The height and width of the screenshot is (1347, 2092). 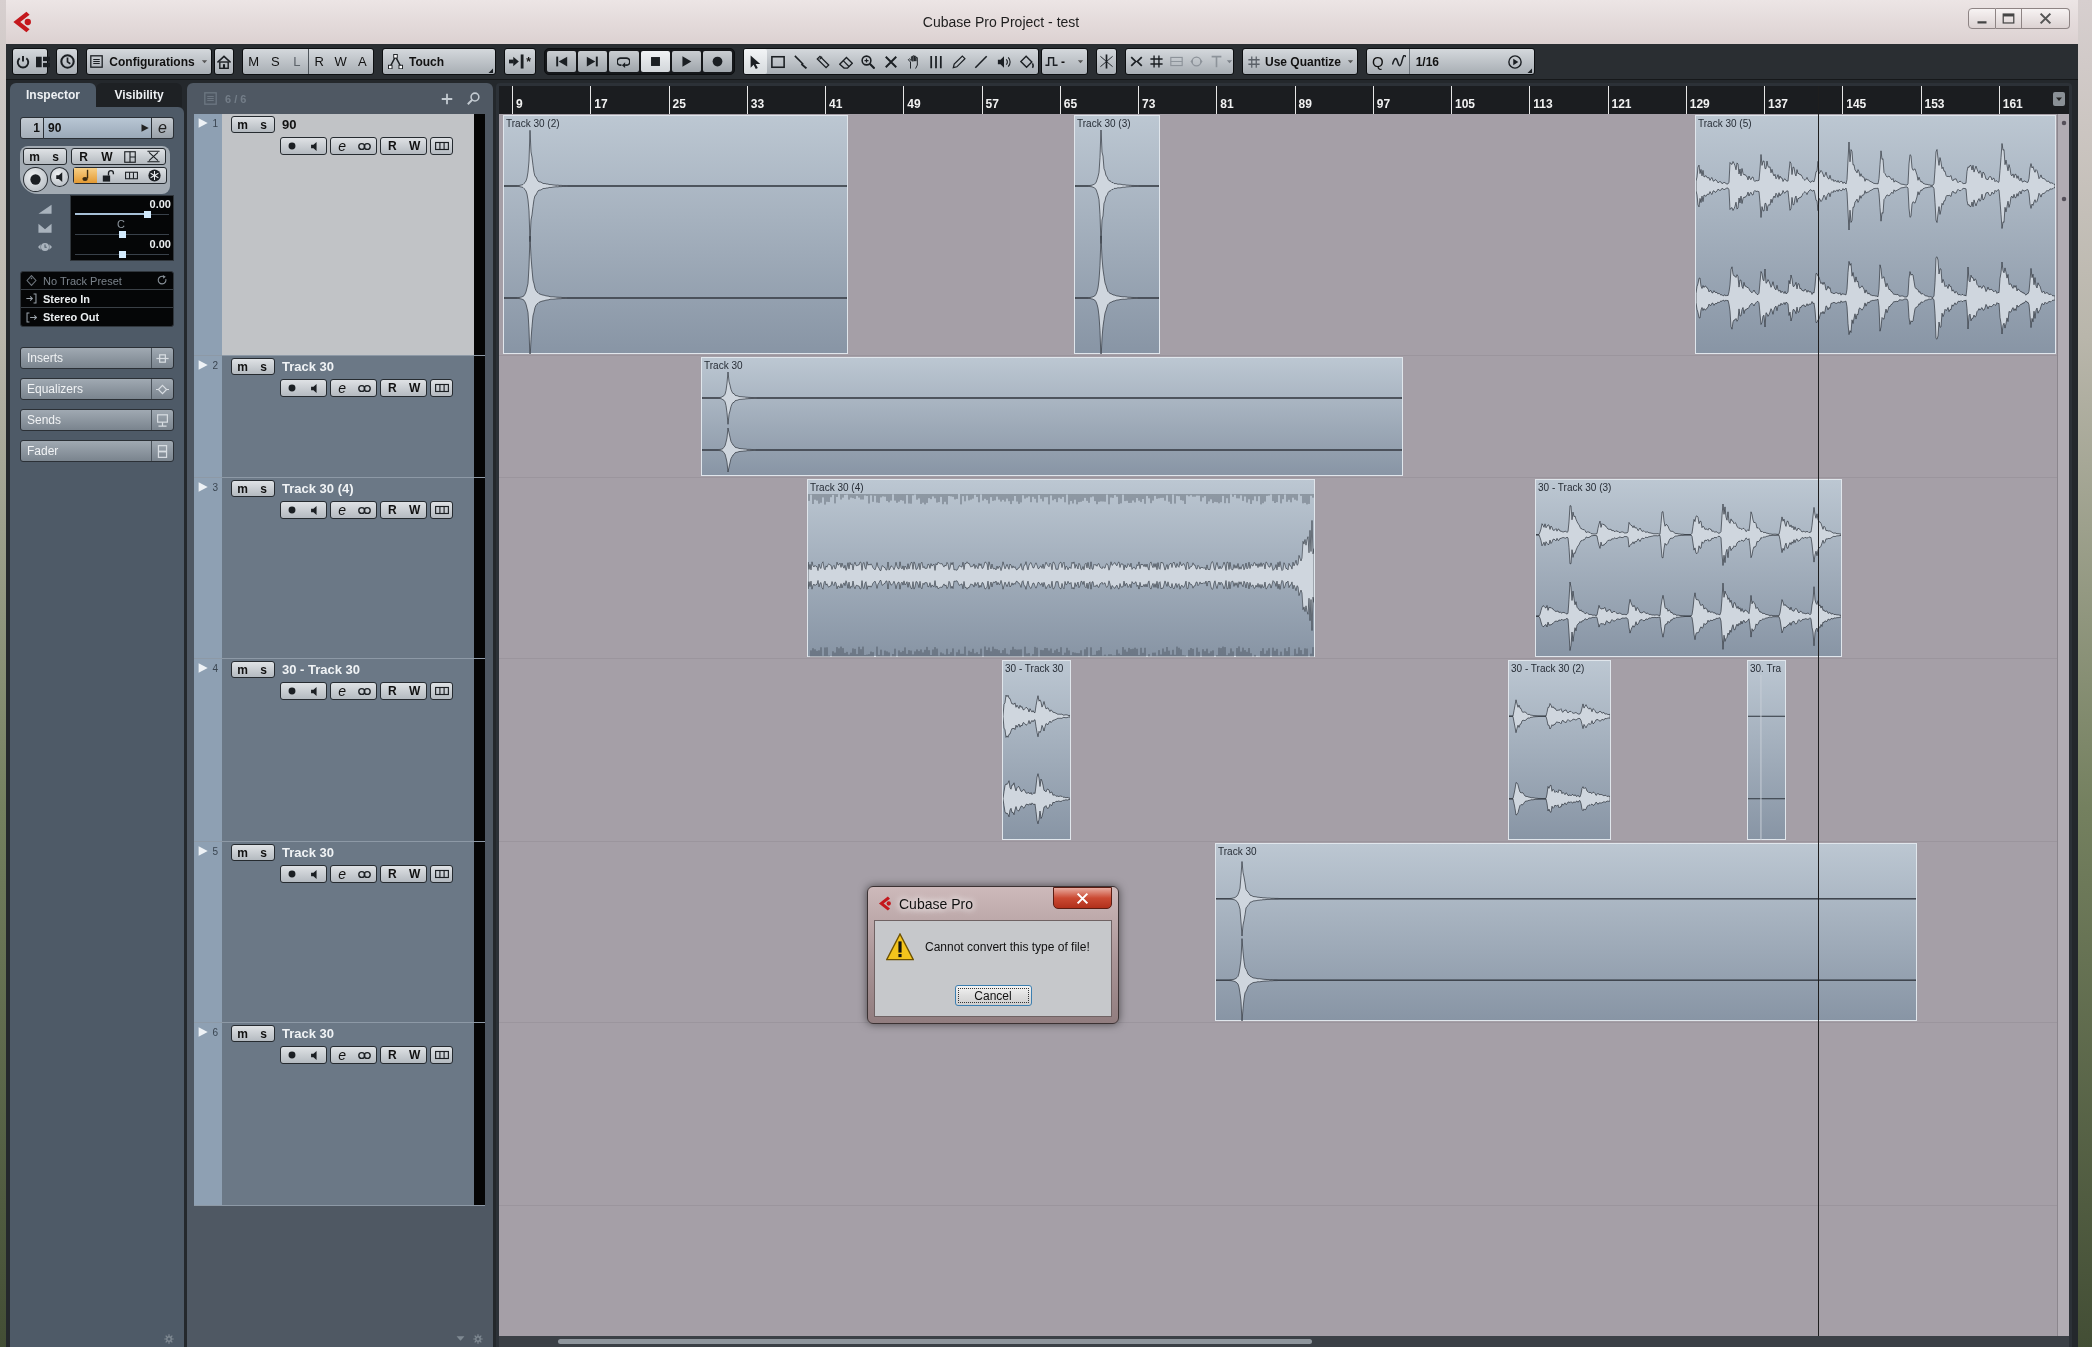 What do you see at coordinates (1875, 234) in the screenshot?
I see `audio-event: Track 30 (5)` at bounding box center [1875, 234].